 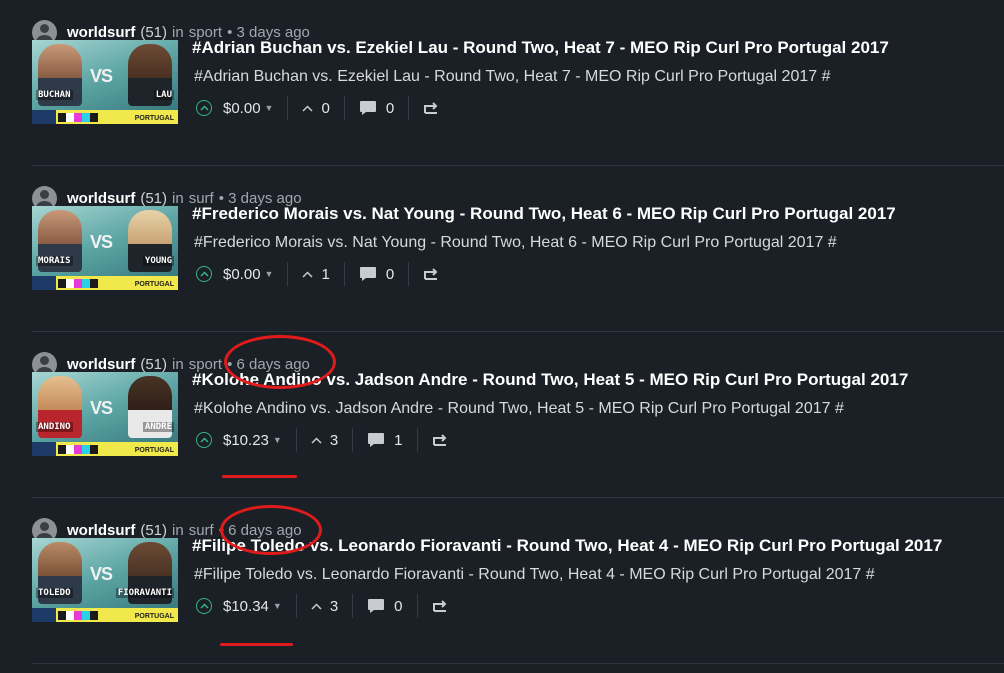 What do you see at coordinates (246, 440) in the screenshot?
I see `payout-value: $10.23` at bounding box center [246, 440].